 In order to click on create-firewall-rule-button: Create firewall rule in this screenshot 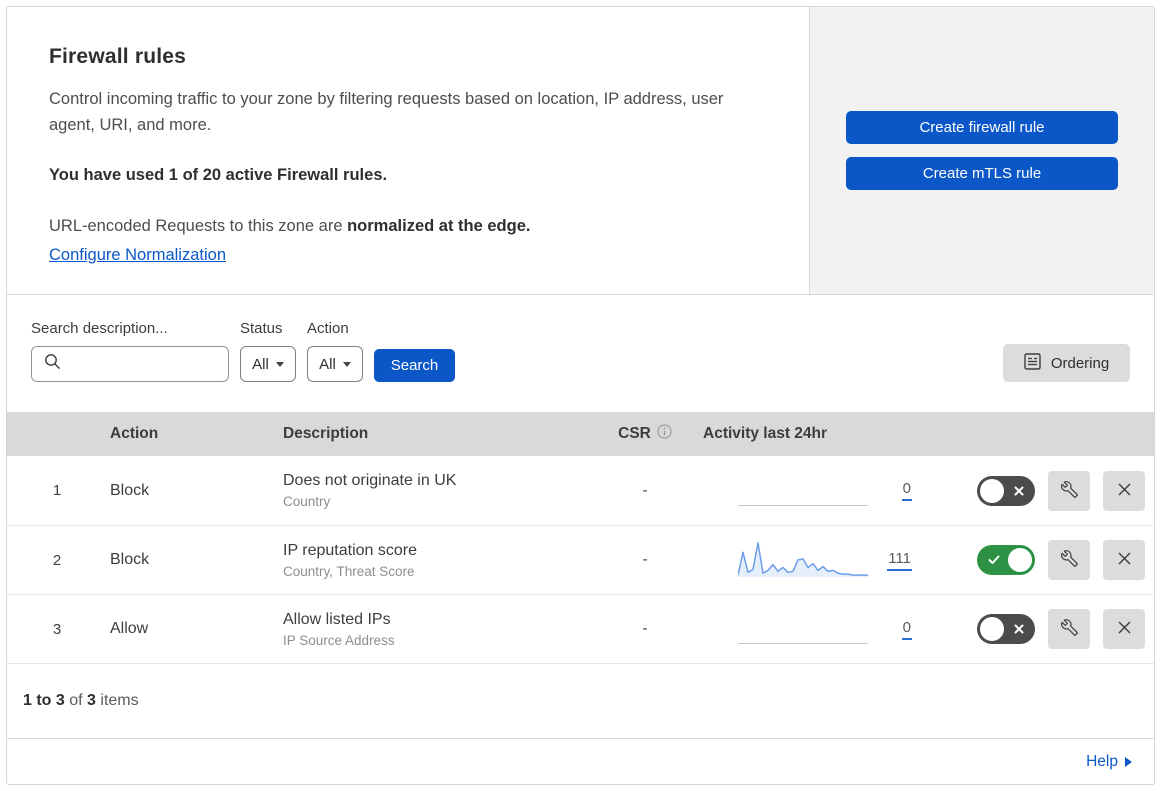, I will do `click(982, 127)`.